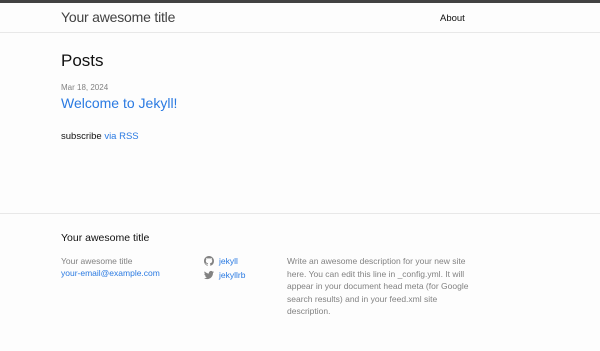  I want to click on social-twitter-label: jekyllrb, so click(232, 275).